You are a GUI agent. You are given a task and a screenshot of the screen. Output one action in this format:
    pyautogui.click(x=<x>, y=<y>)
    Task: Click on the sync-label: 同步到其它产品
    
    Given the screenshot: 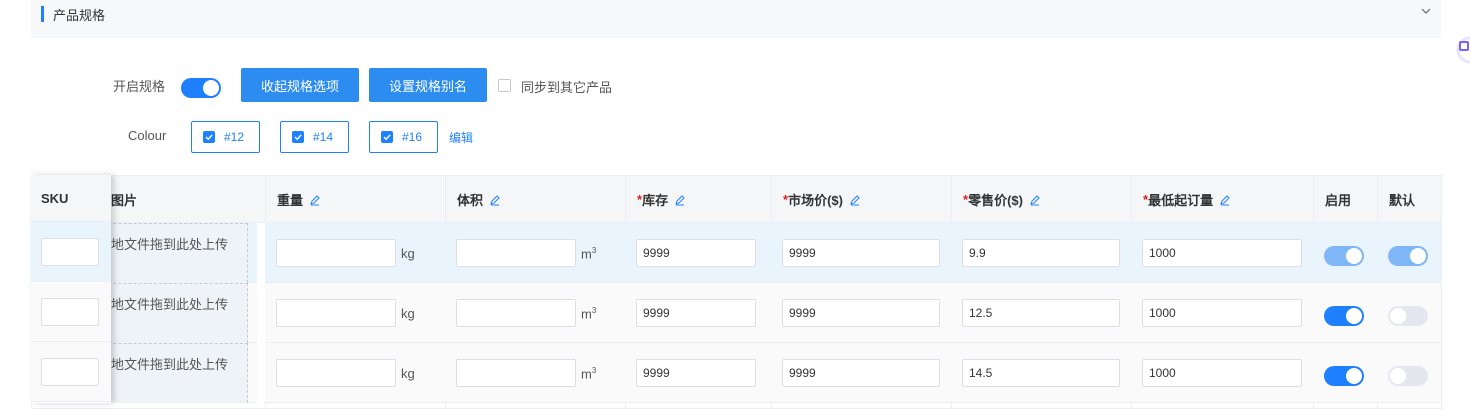 What is the action you would take?
    pyautogui.click(x=567, y=87)
    